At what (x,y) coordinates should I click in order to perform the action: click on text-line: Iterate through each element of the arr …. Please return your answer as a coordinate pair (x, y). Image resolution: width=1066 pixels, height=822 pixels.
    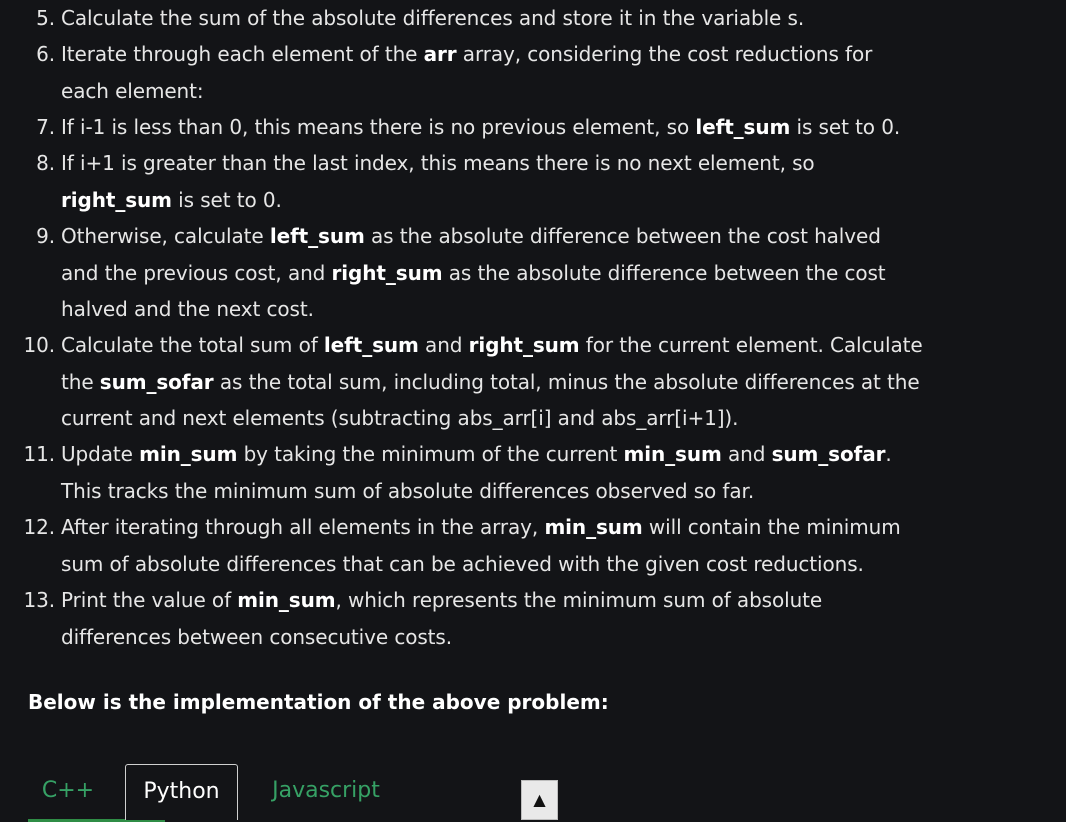
    Looking at the image, I should click on (467, 54).